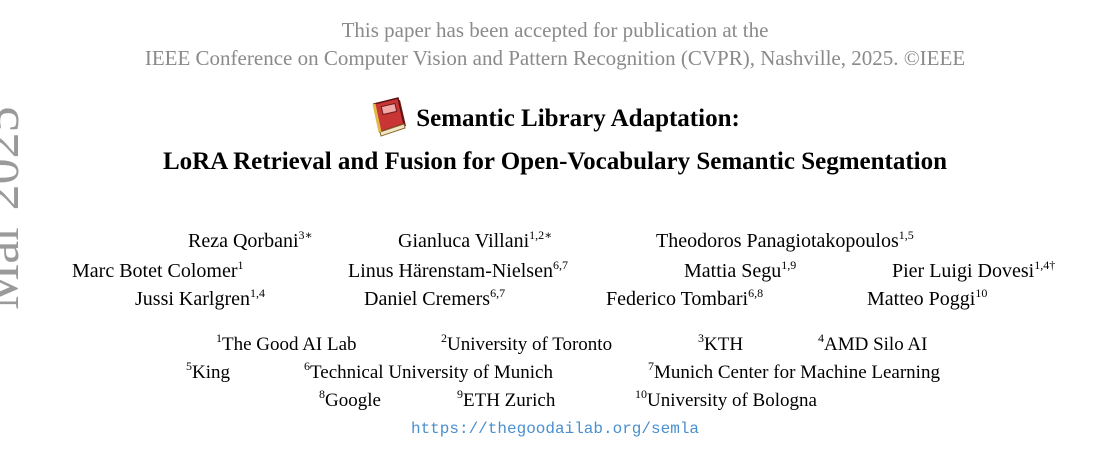  I want to click on author-9: Daniel Cremers6,7, so click(435, 298).